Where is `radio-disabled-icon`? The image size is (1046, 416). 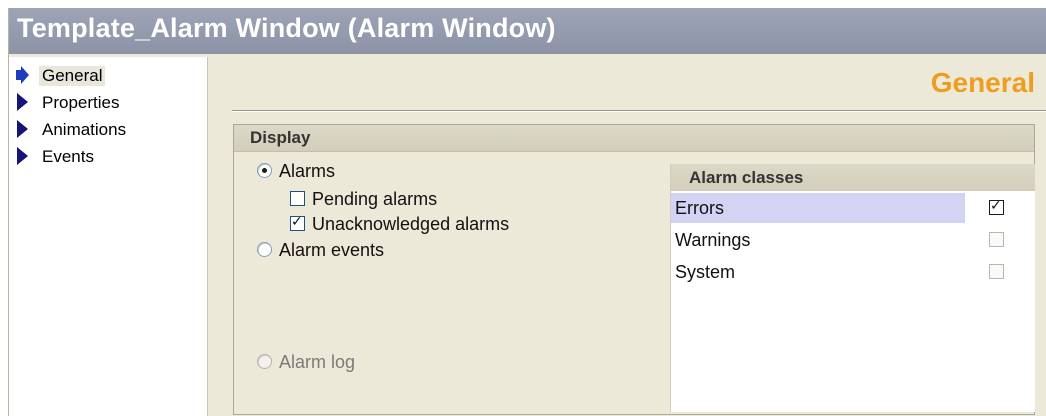
radio-disabled-icon is located at coordinates (264, 361).